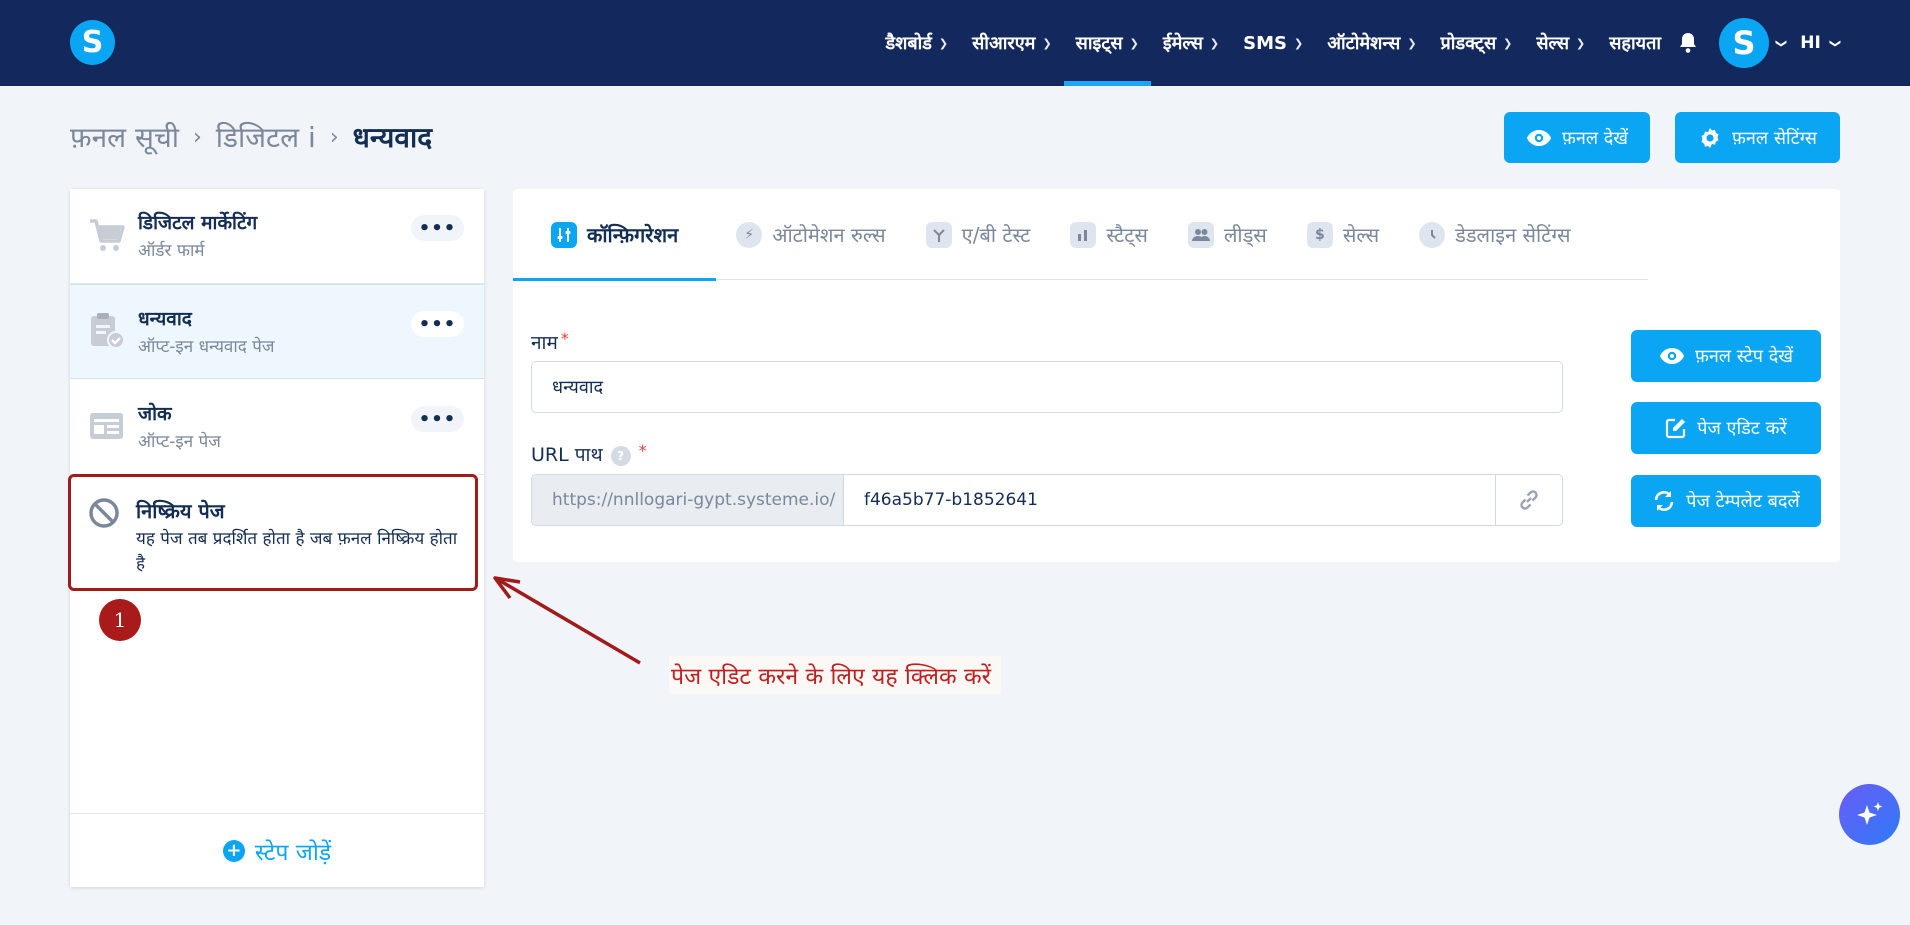  Describe the element at coordinates (1577, 137) in the screenshot. I see `view-funnel-button: फ़नल देखें` at that location.